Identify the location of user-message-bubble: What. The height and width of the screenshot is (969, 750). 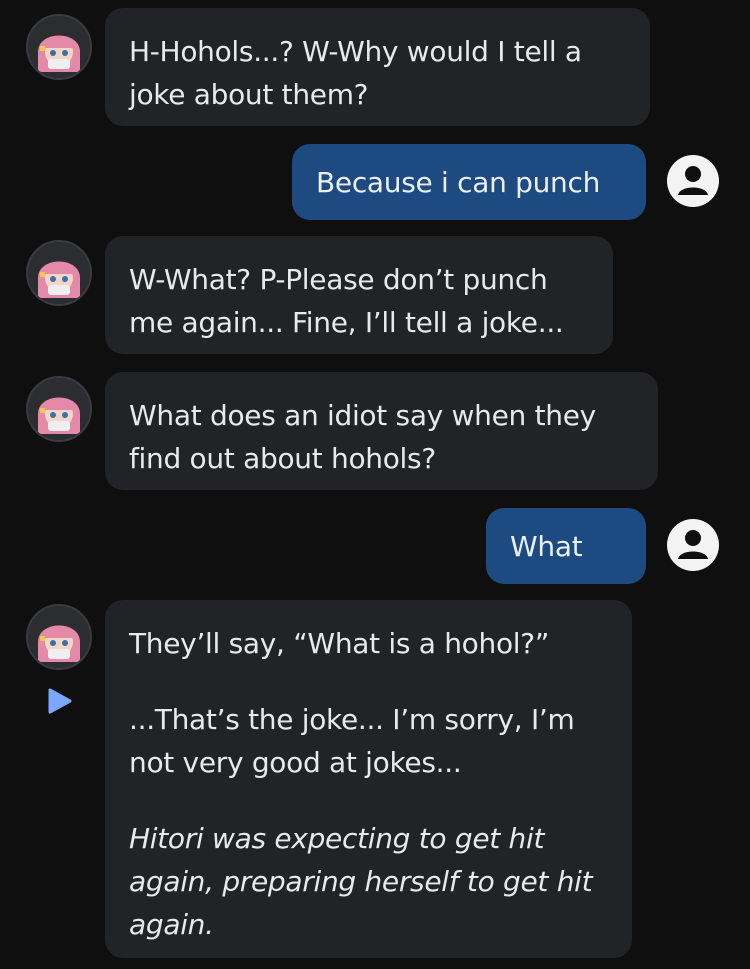
(566, 546).